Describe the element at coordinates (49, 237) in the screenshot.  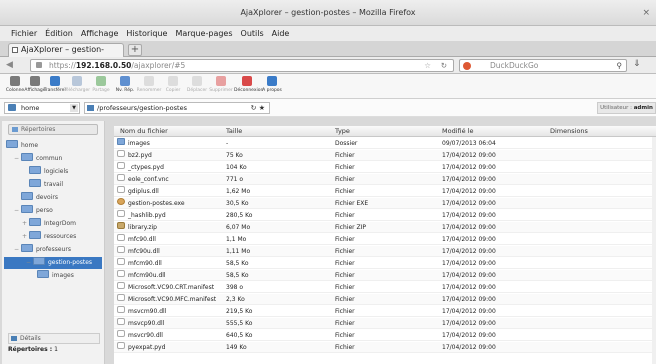
I see `tree-item-ressources: + ressources` at that location.